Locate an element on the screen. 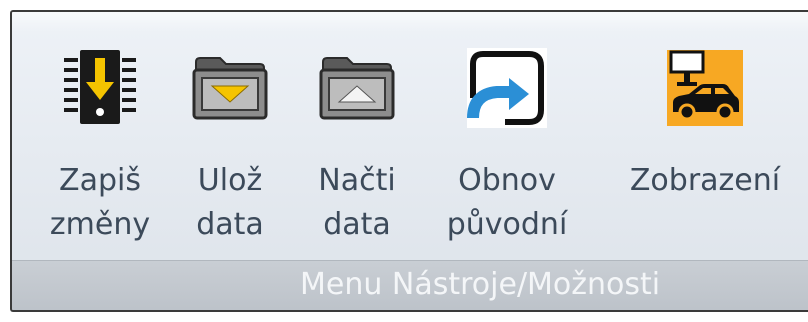  group-title: Menu Nástroje/Možnosti is located at coordinates (480, 284).